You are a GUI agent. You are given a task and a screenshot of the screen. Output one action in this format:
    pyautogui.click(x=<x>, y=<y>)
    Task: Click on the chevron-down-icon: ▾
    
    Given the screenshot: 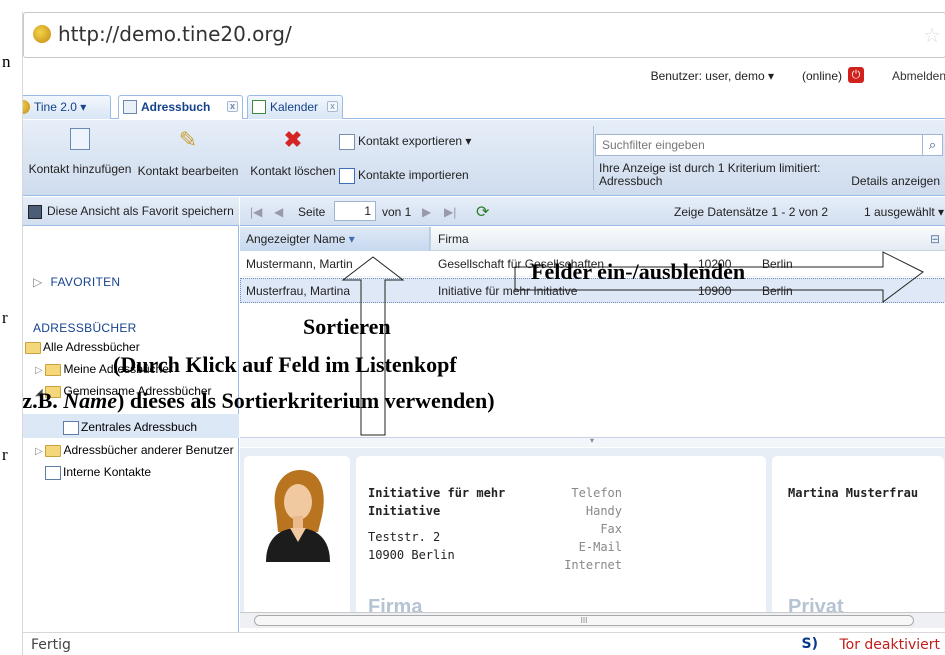 What is the action you would take?
    pyautogui.click(x=592, y=440)
    